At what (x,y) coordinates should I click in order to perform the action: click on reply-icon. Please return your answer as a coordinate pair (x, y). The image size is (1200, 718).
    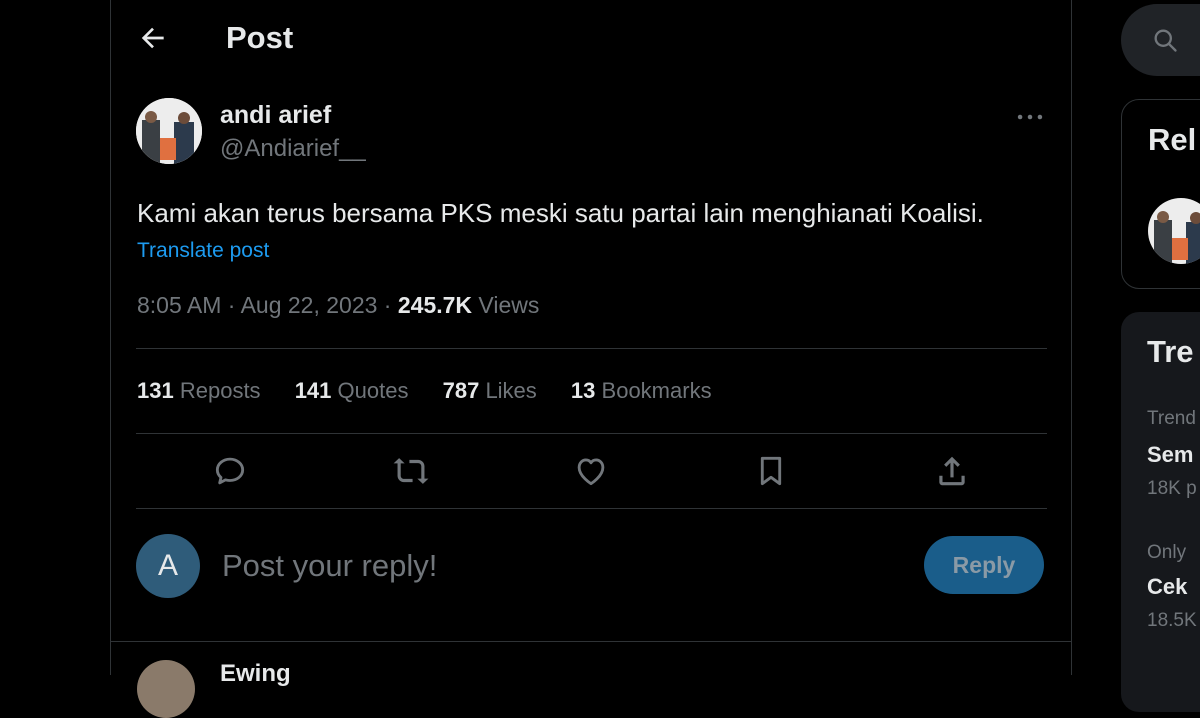
    Looking at the image, I should click on (230, 471).